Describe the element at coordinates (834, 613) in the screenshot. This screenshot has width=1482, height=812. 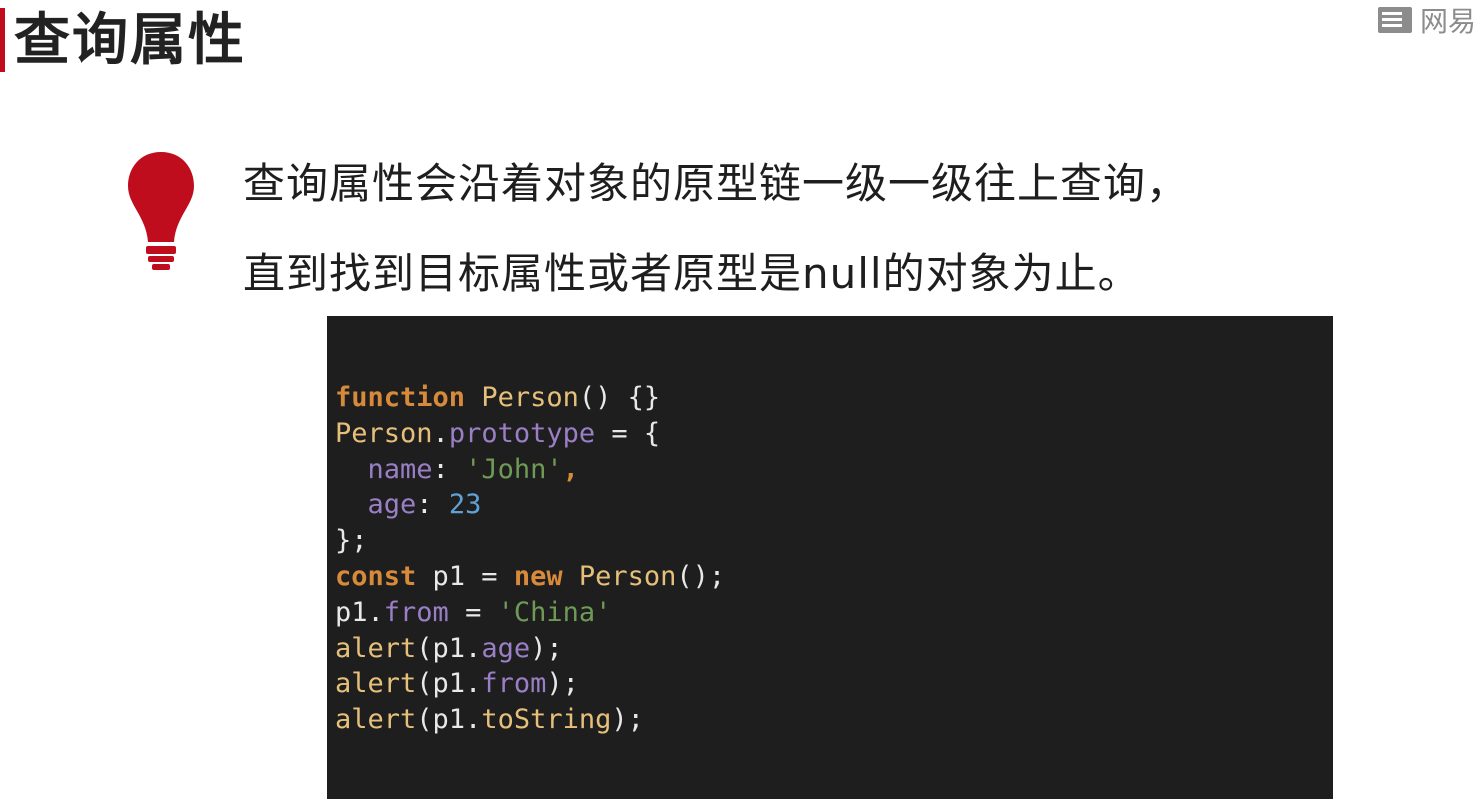
I see `code-line: p1.from = 'China'` at that location.